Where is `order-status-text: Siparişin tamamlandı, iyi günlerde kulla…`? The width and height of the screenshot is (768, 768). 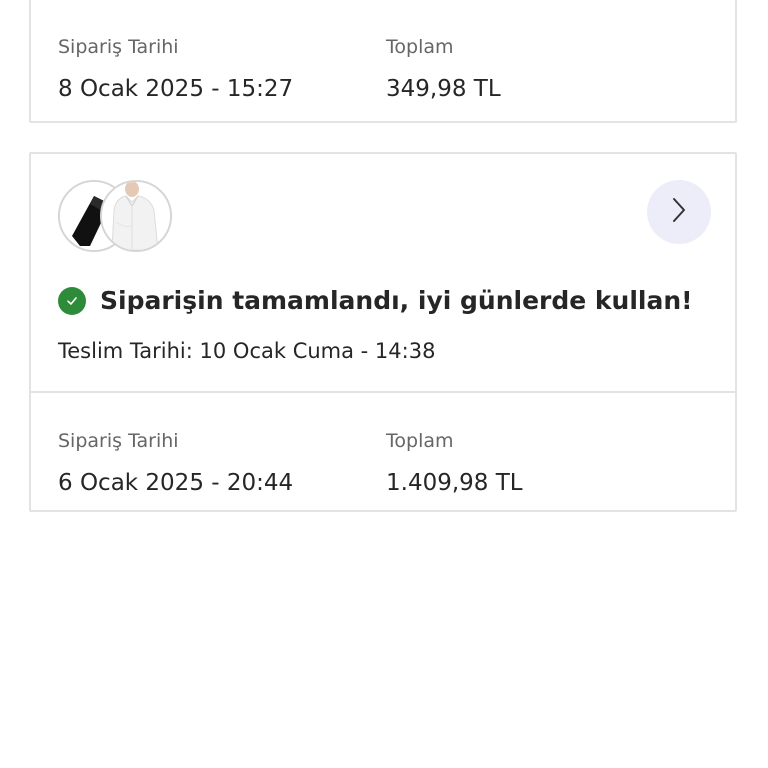 order-status-text: Siparişin tamamlandı, iyi günlerde kulla… is located at coordinates (396, 300).